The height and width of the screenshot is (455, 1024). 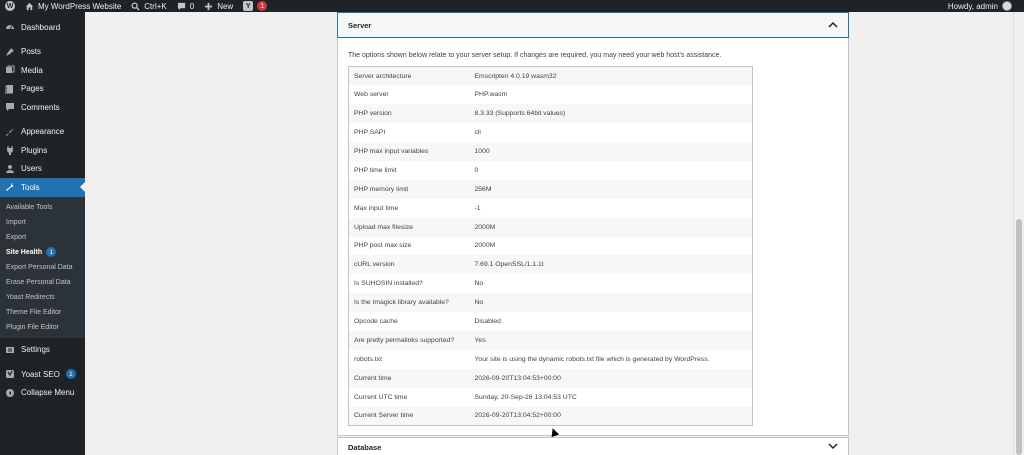 I want to click on comments-menu: 0, so click(x=185, y=6).